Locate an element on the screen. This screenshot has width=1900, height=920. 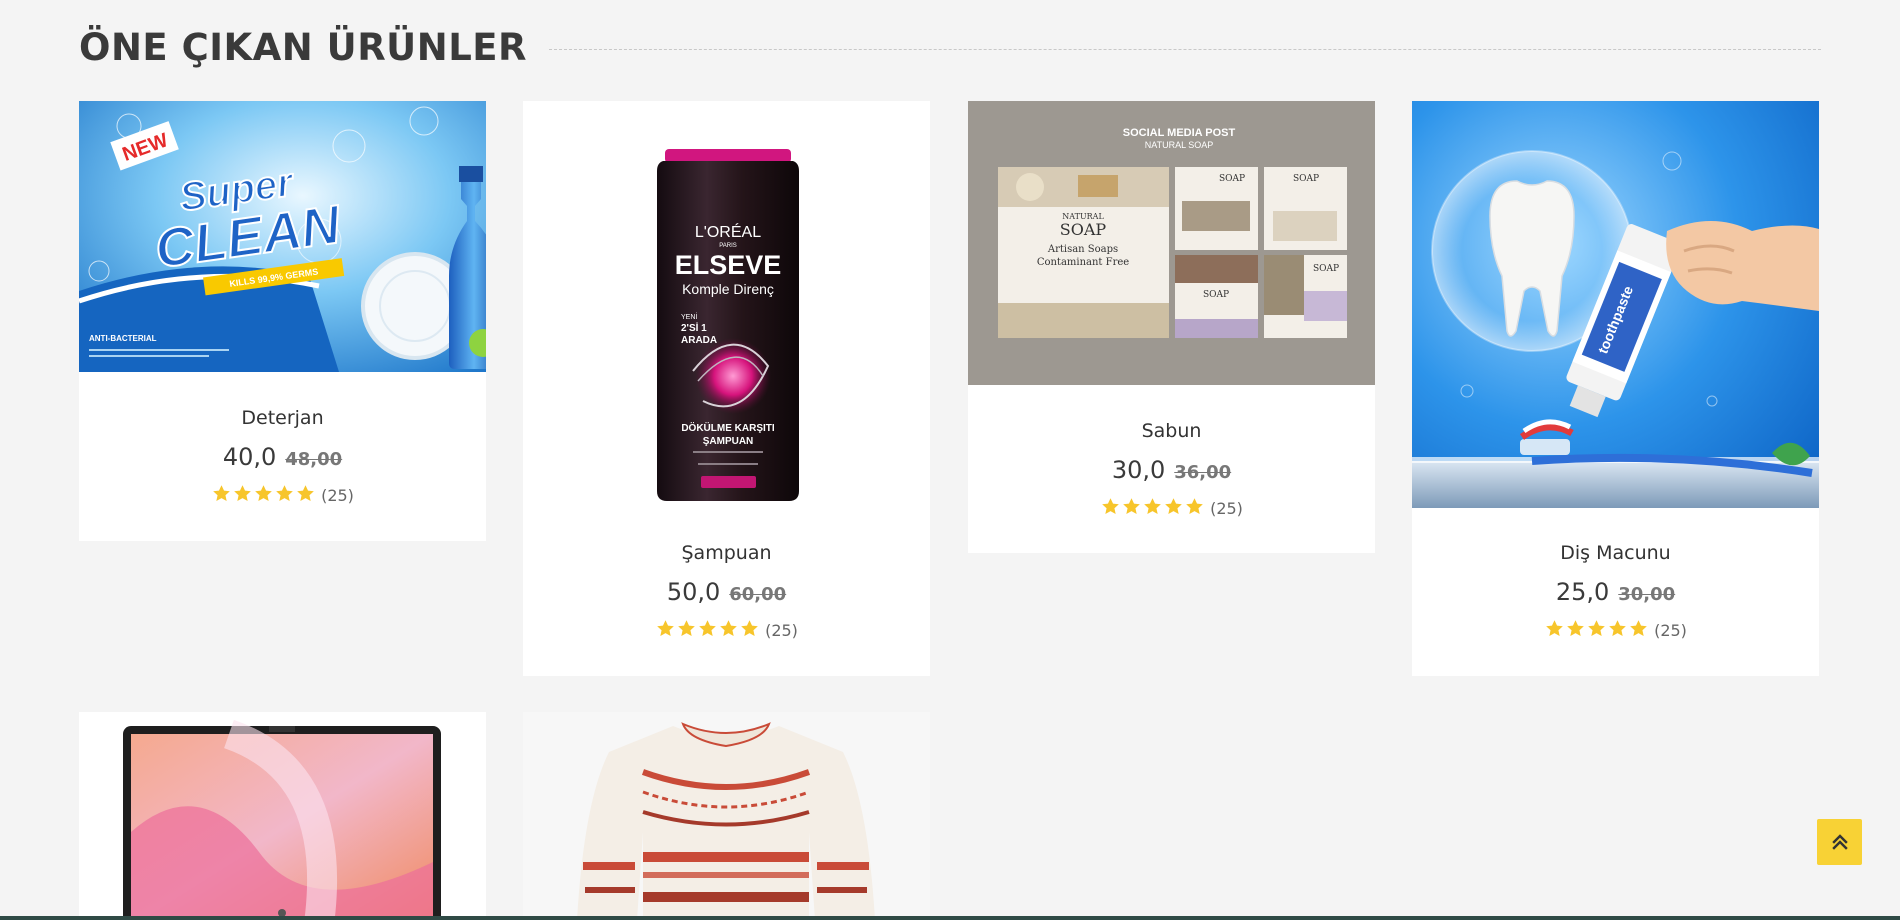
product-name: Sabun is located at coordinates (1171, 431).